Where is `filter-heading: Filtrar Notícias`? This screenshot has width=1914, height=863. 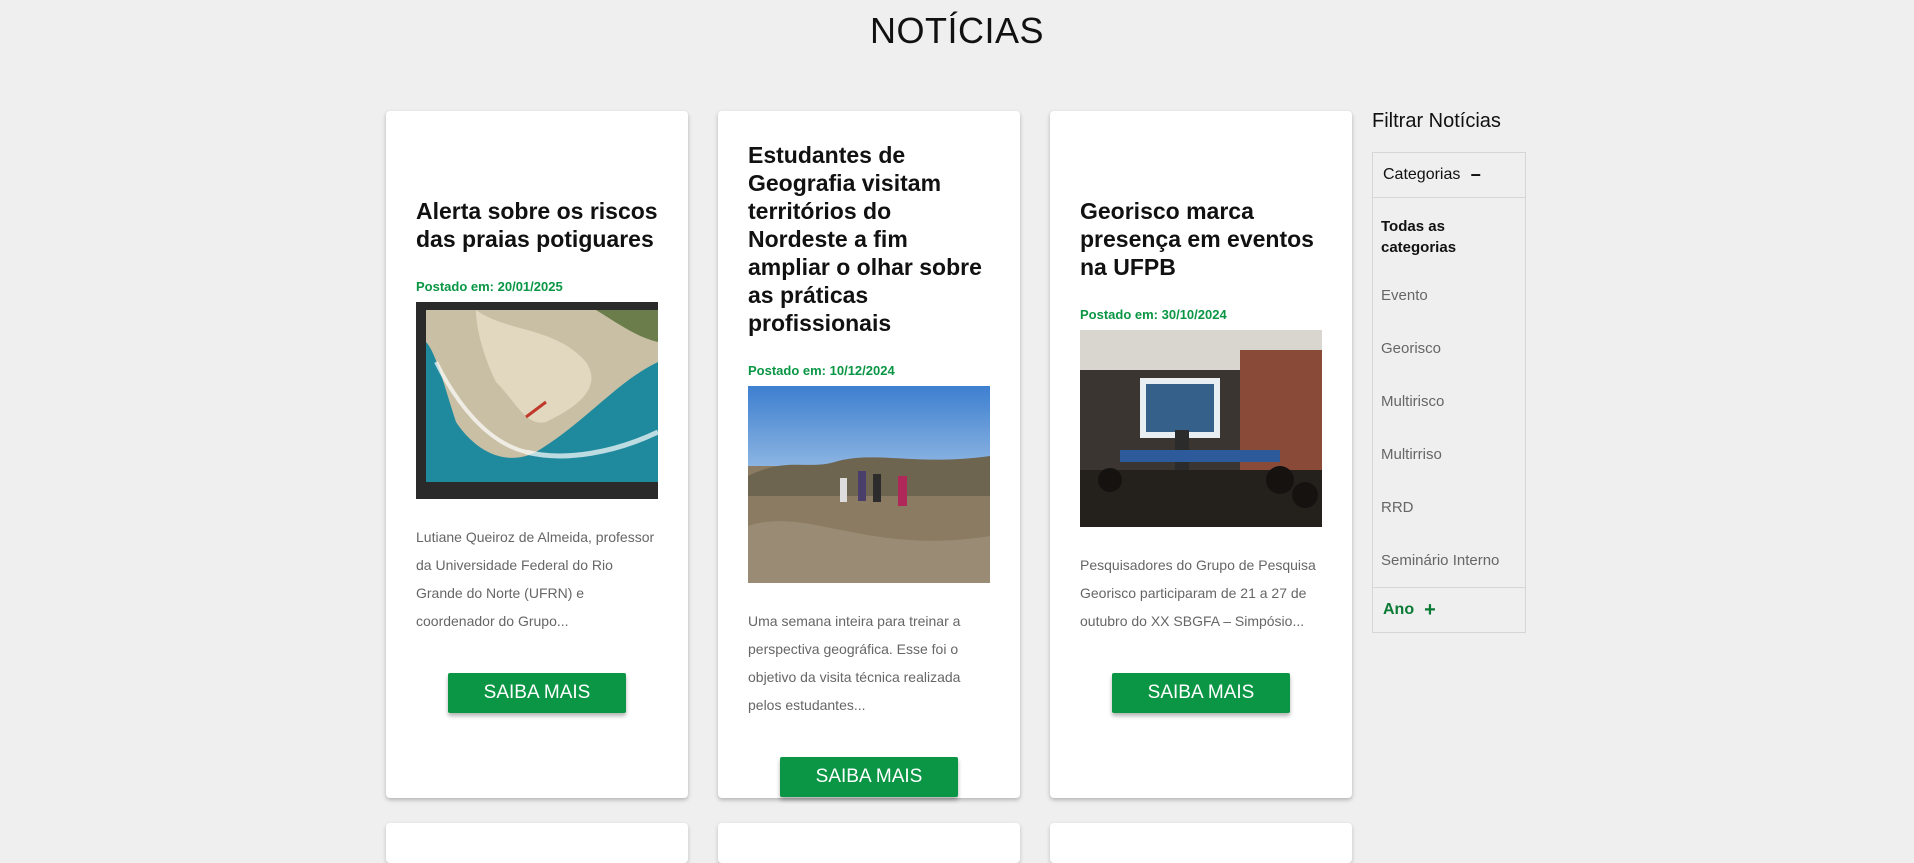 filter-heading: Filtrar Notícias is located at coordinates (1436, 121).